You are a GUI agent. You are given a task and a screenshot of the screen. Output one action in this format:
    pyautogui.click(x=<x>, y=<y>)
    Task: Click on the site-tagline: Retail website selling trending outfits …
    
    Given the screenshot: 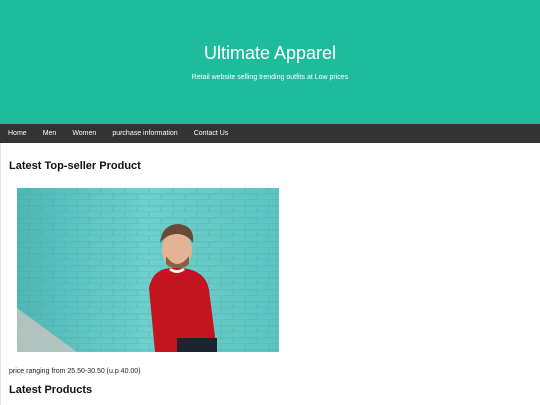 What is the action you would take?
    pyautogui.click(x=270, y=77)
    